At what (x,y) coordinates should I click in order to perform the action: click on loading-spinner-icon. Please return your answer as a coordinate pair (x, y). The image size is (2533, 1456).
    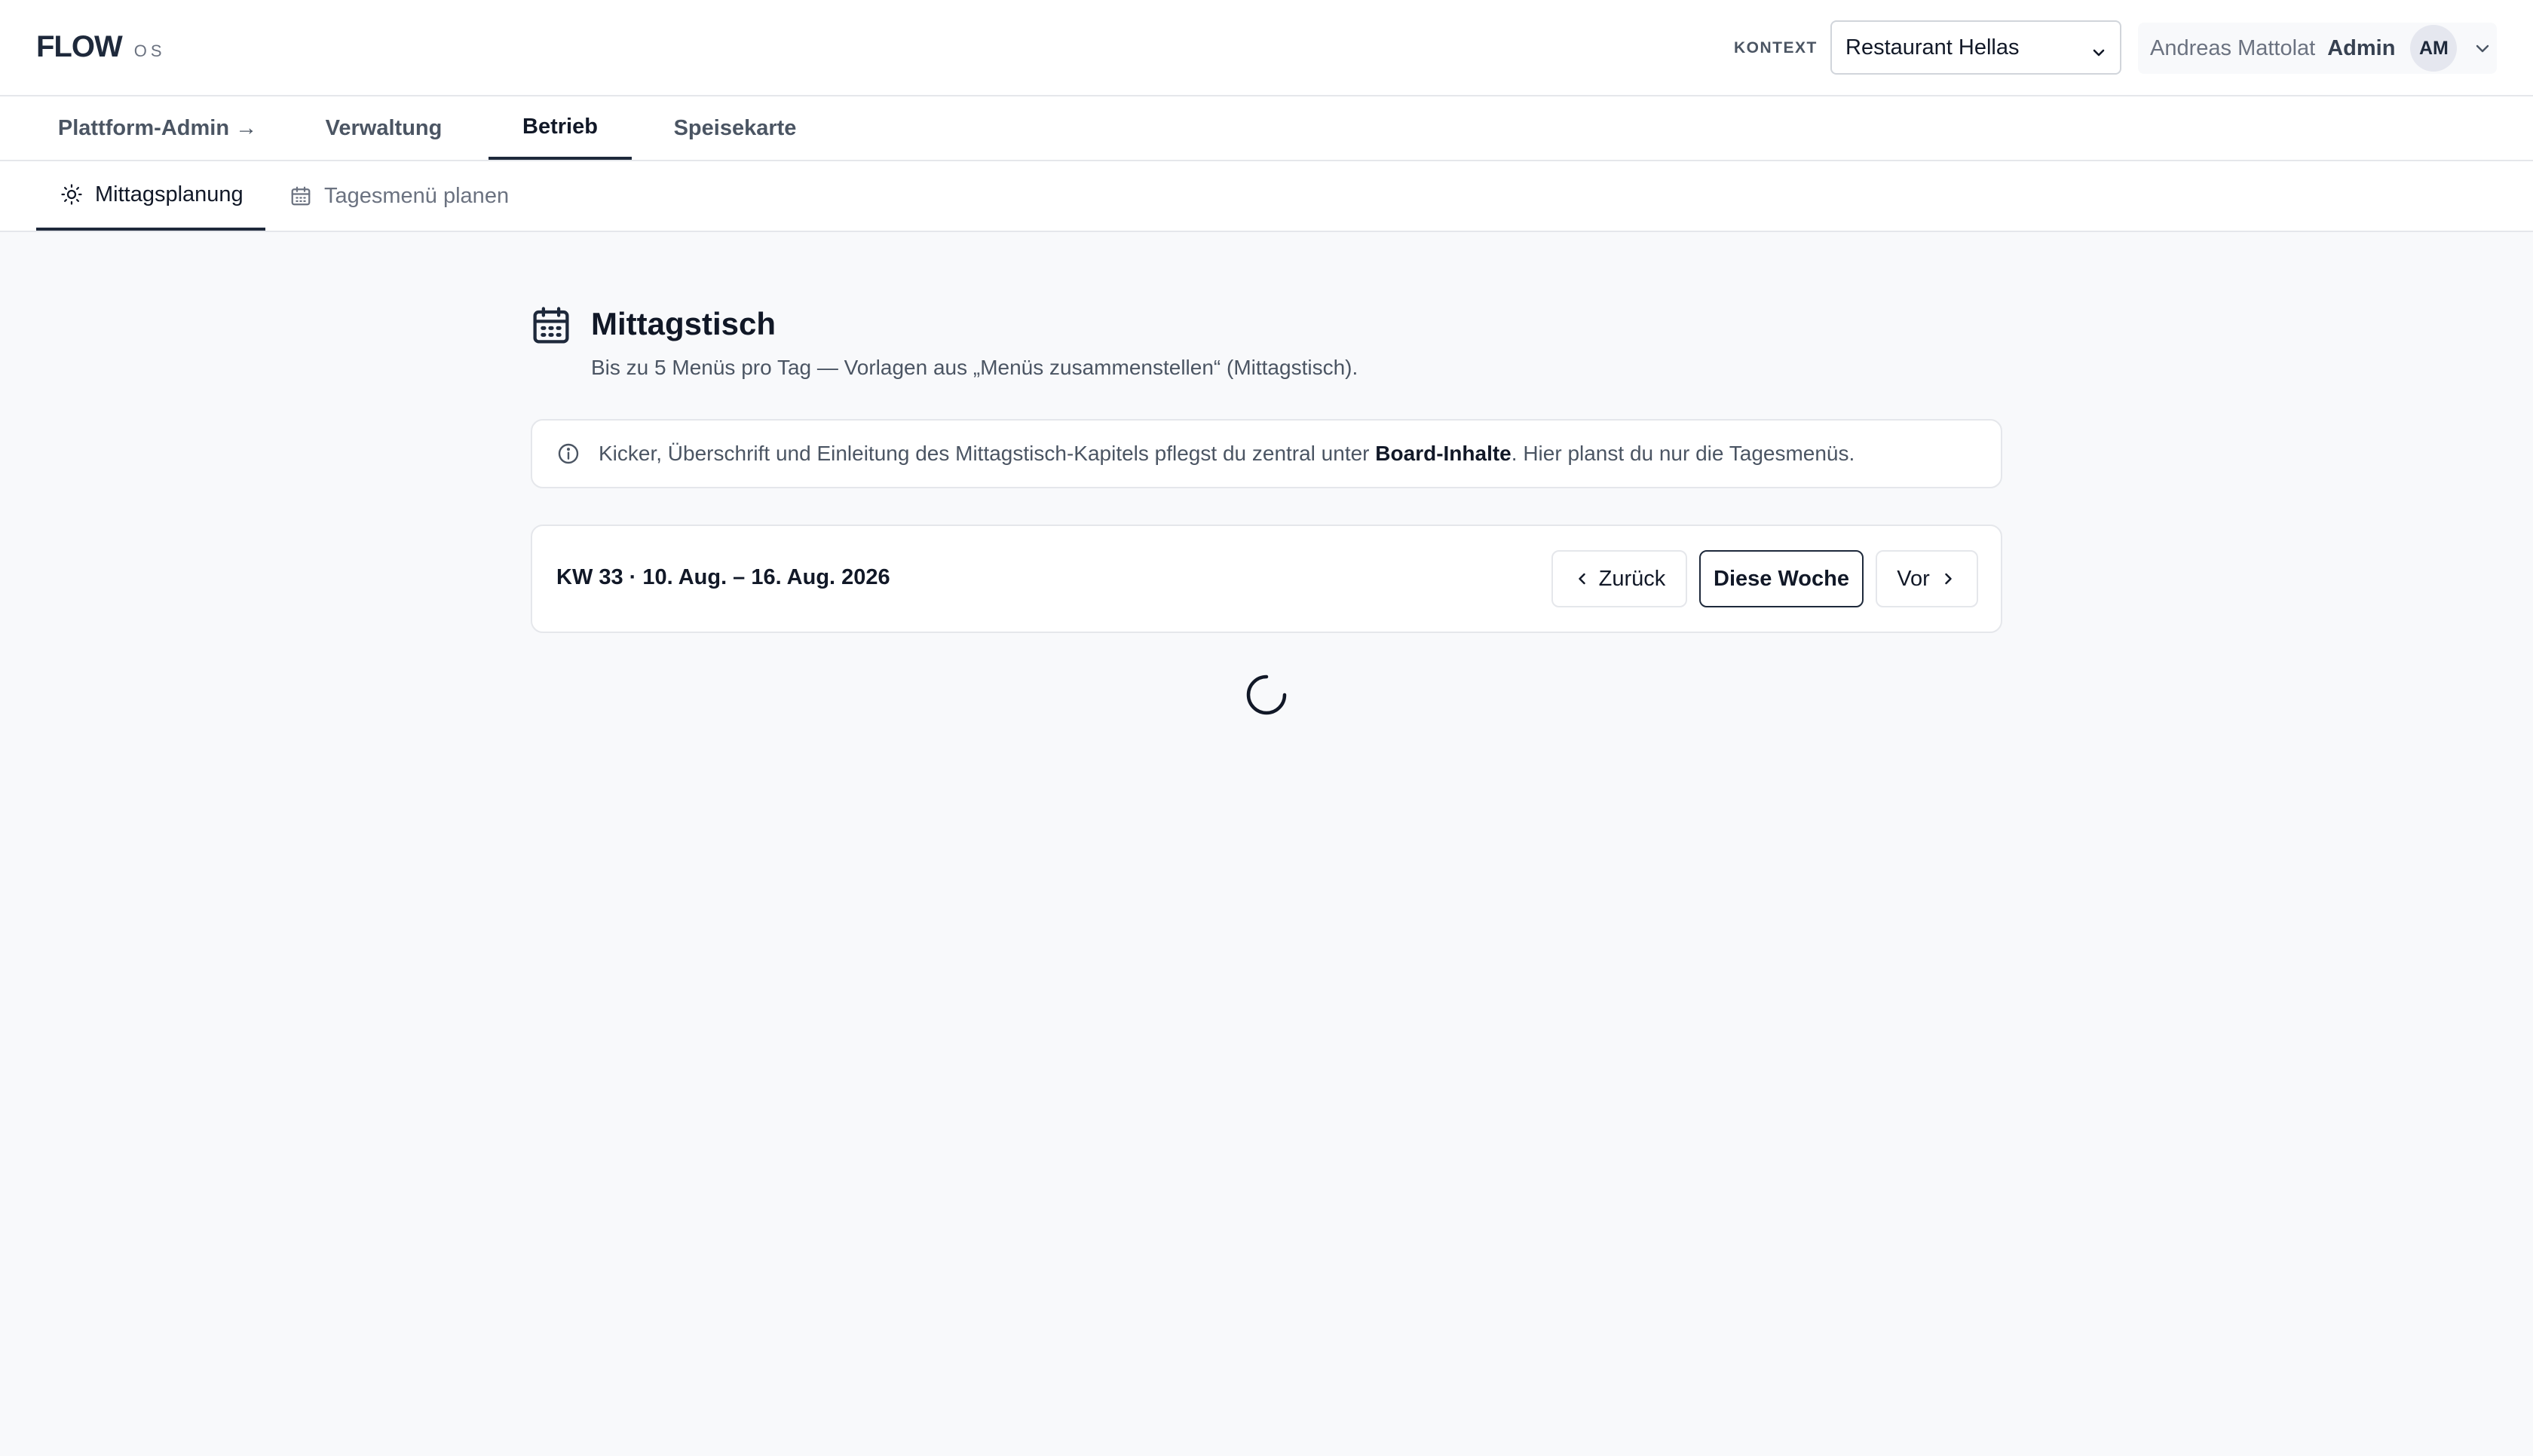
    Looking at the image, I should click on (1266, 697).